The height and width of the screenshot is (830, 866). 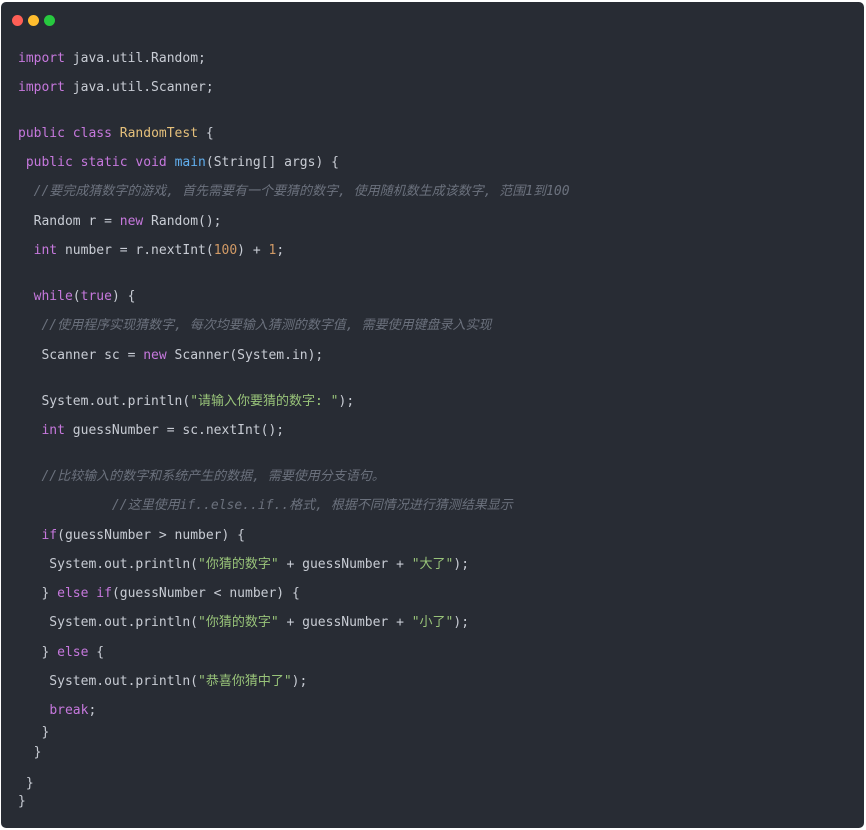 What do you see at coordinates (135, 58) in the screenshot?
I see `code-token-text: java.util.Random;` at bounding box center [135, 58].